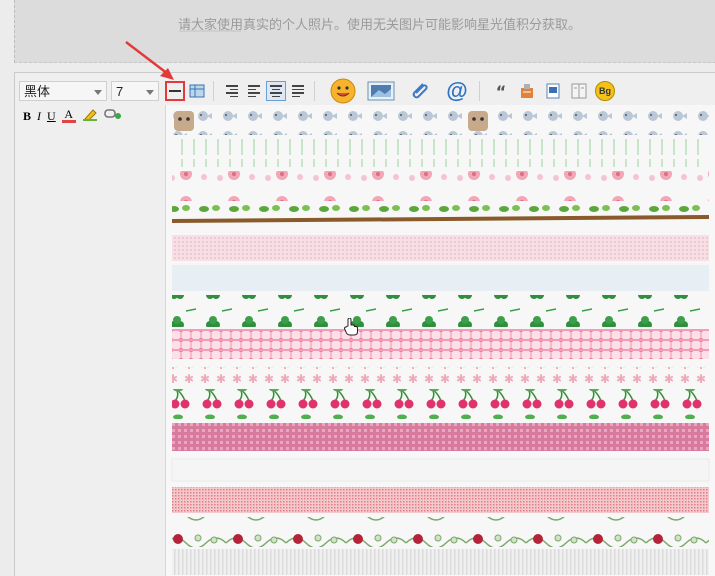 The height and width of the screenshot is (576, 715). I want to click on horizontal-rule-button, so click(175, 91).